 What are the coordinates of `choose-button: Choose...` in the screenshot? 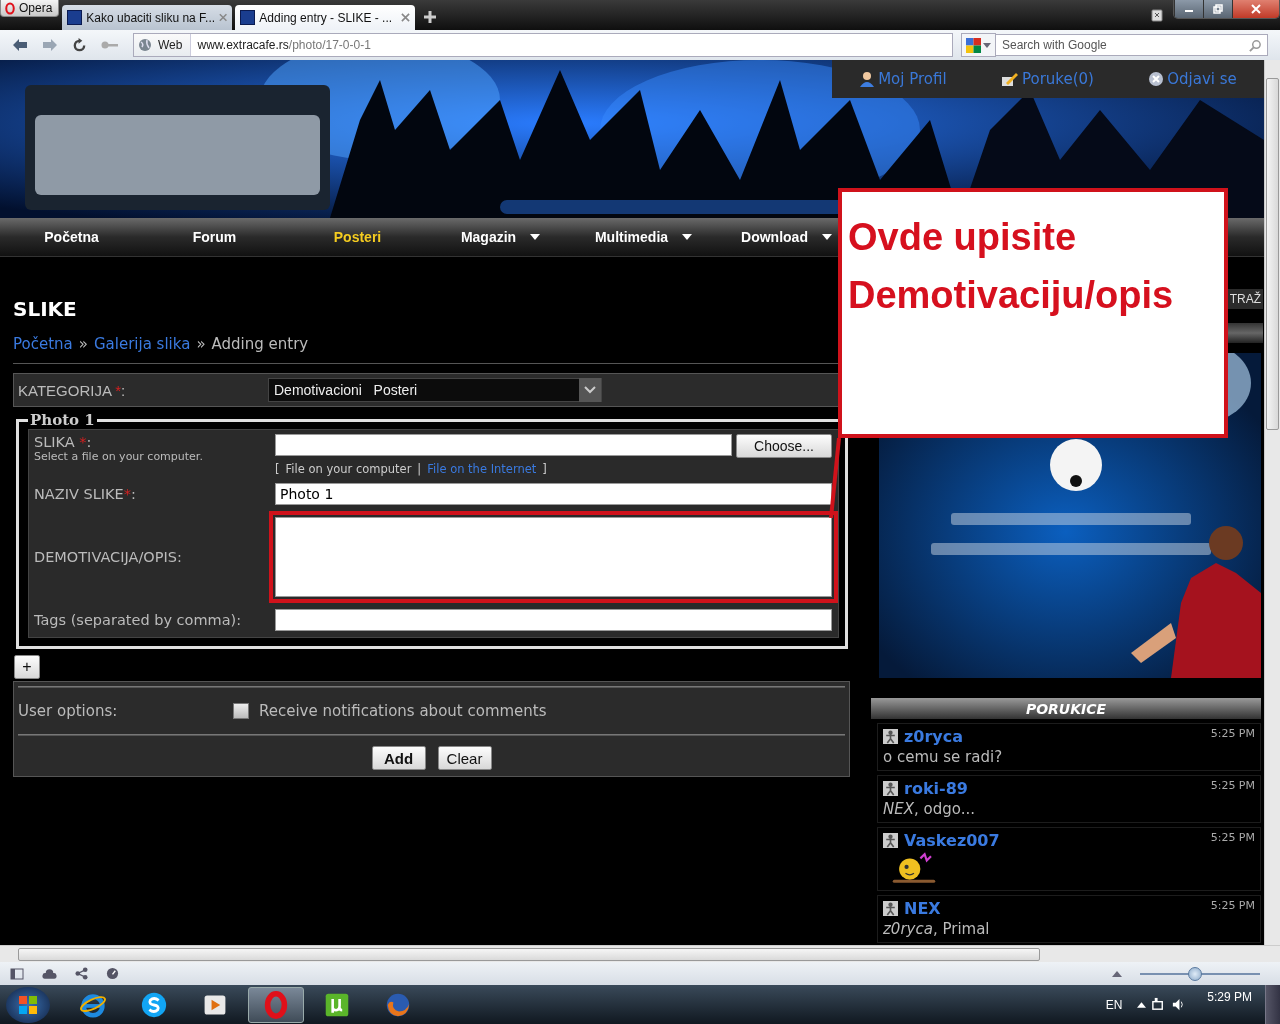 It's located at (784, 446).